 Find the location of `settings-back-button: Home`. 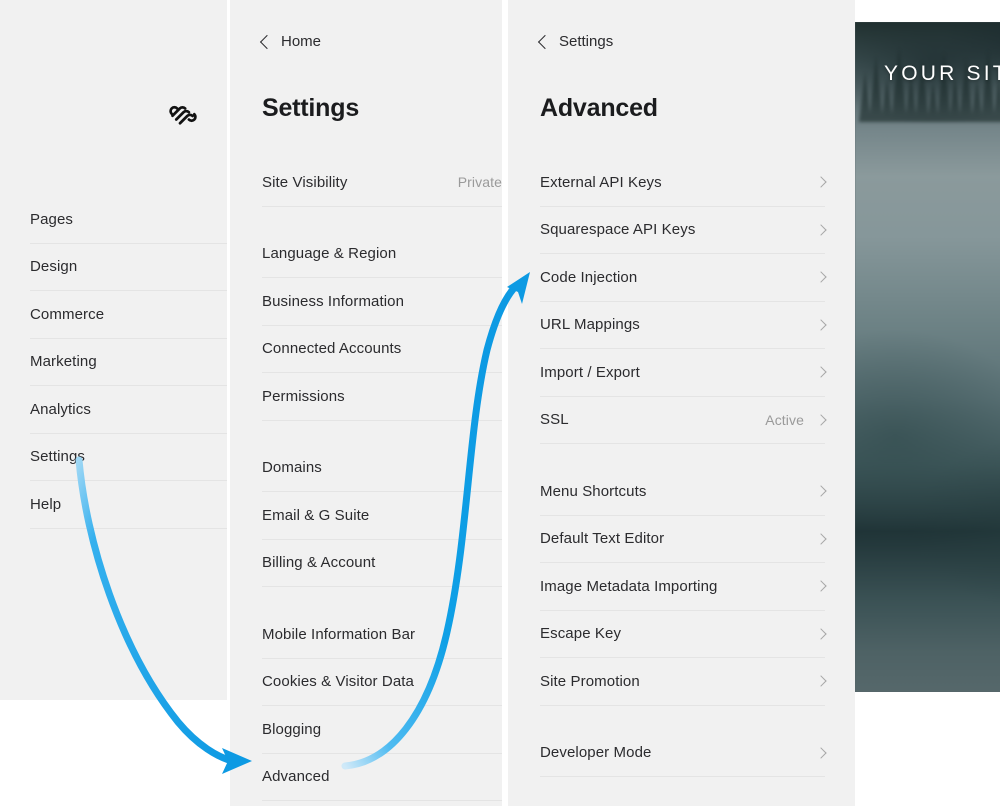

settings-back-button: Home is located at coordinates (290, 41).